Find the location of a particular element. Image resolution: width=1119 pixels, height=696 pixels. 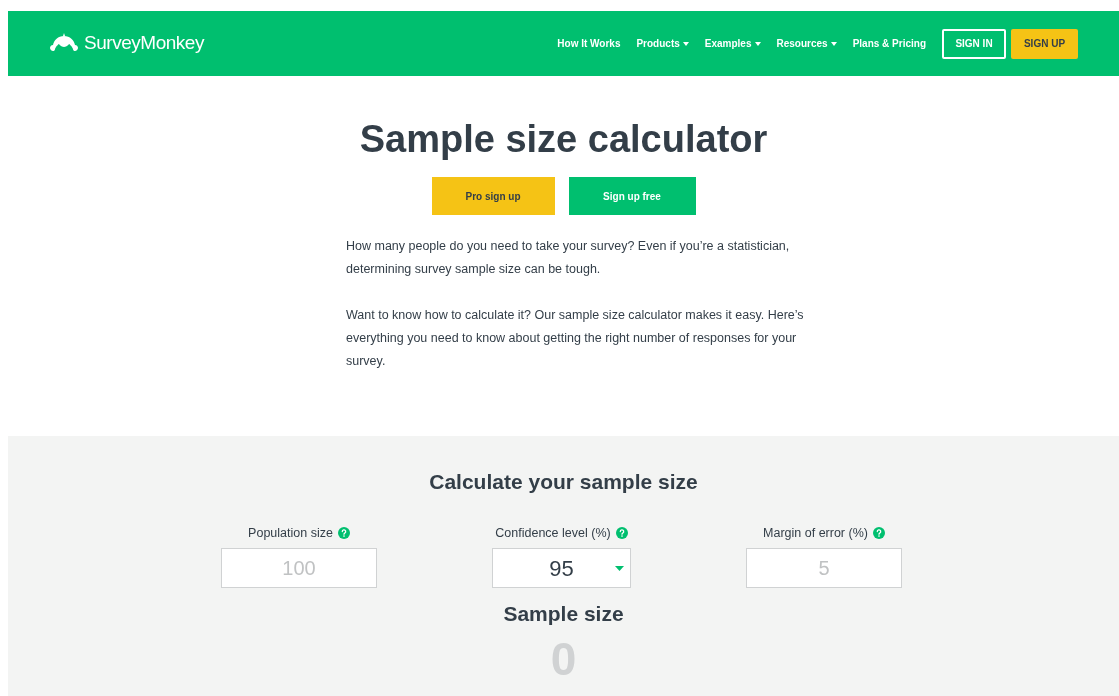

sign-in-button: SIGN IN is located at coordinates (974, 43).